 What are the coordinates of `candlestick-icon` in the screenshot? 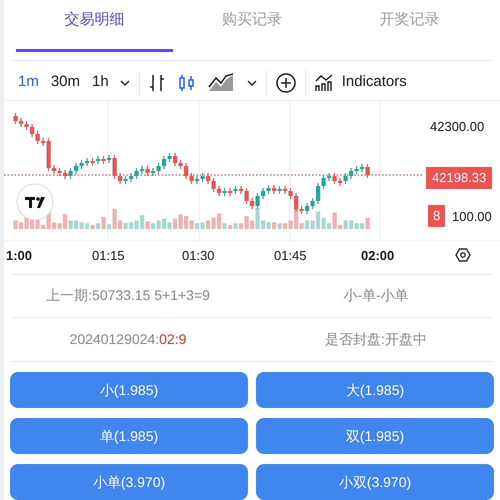 It's located at (187, 82).